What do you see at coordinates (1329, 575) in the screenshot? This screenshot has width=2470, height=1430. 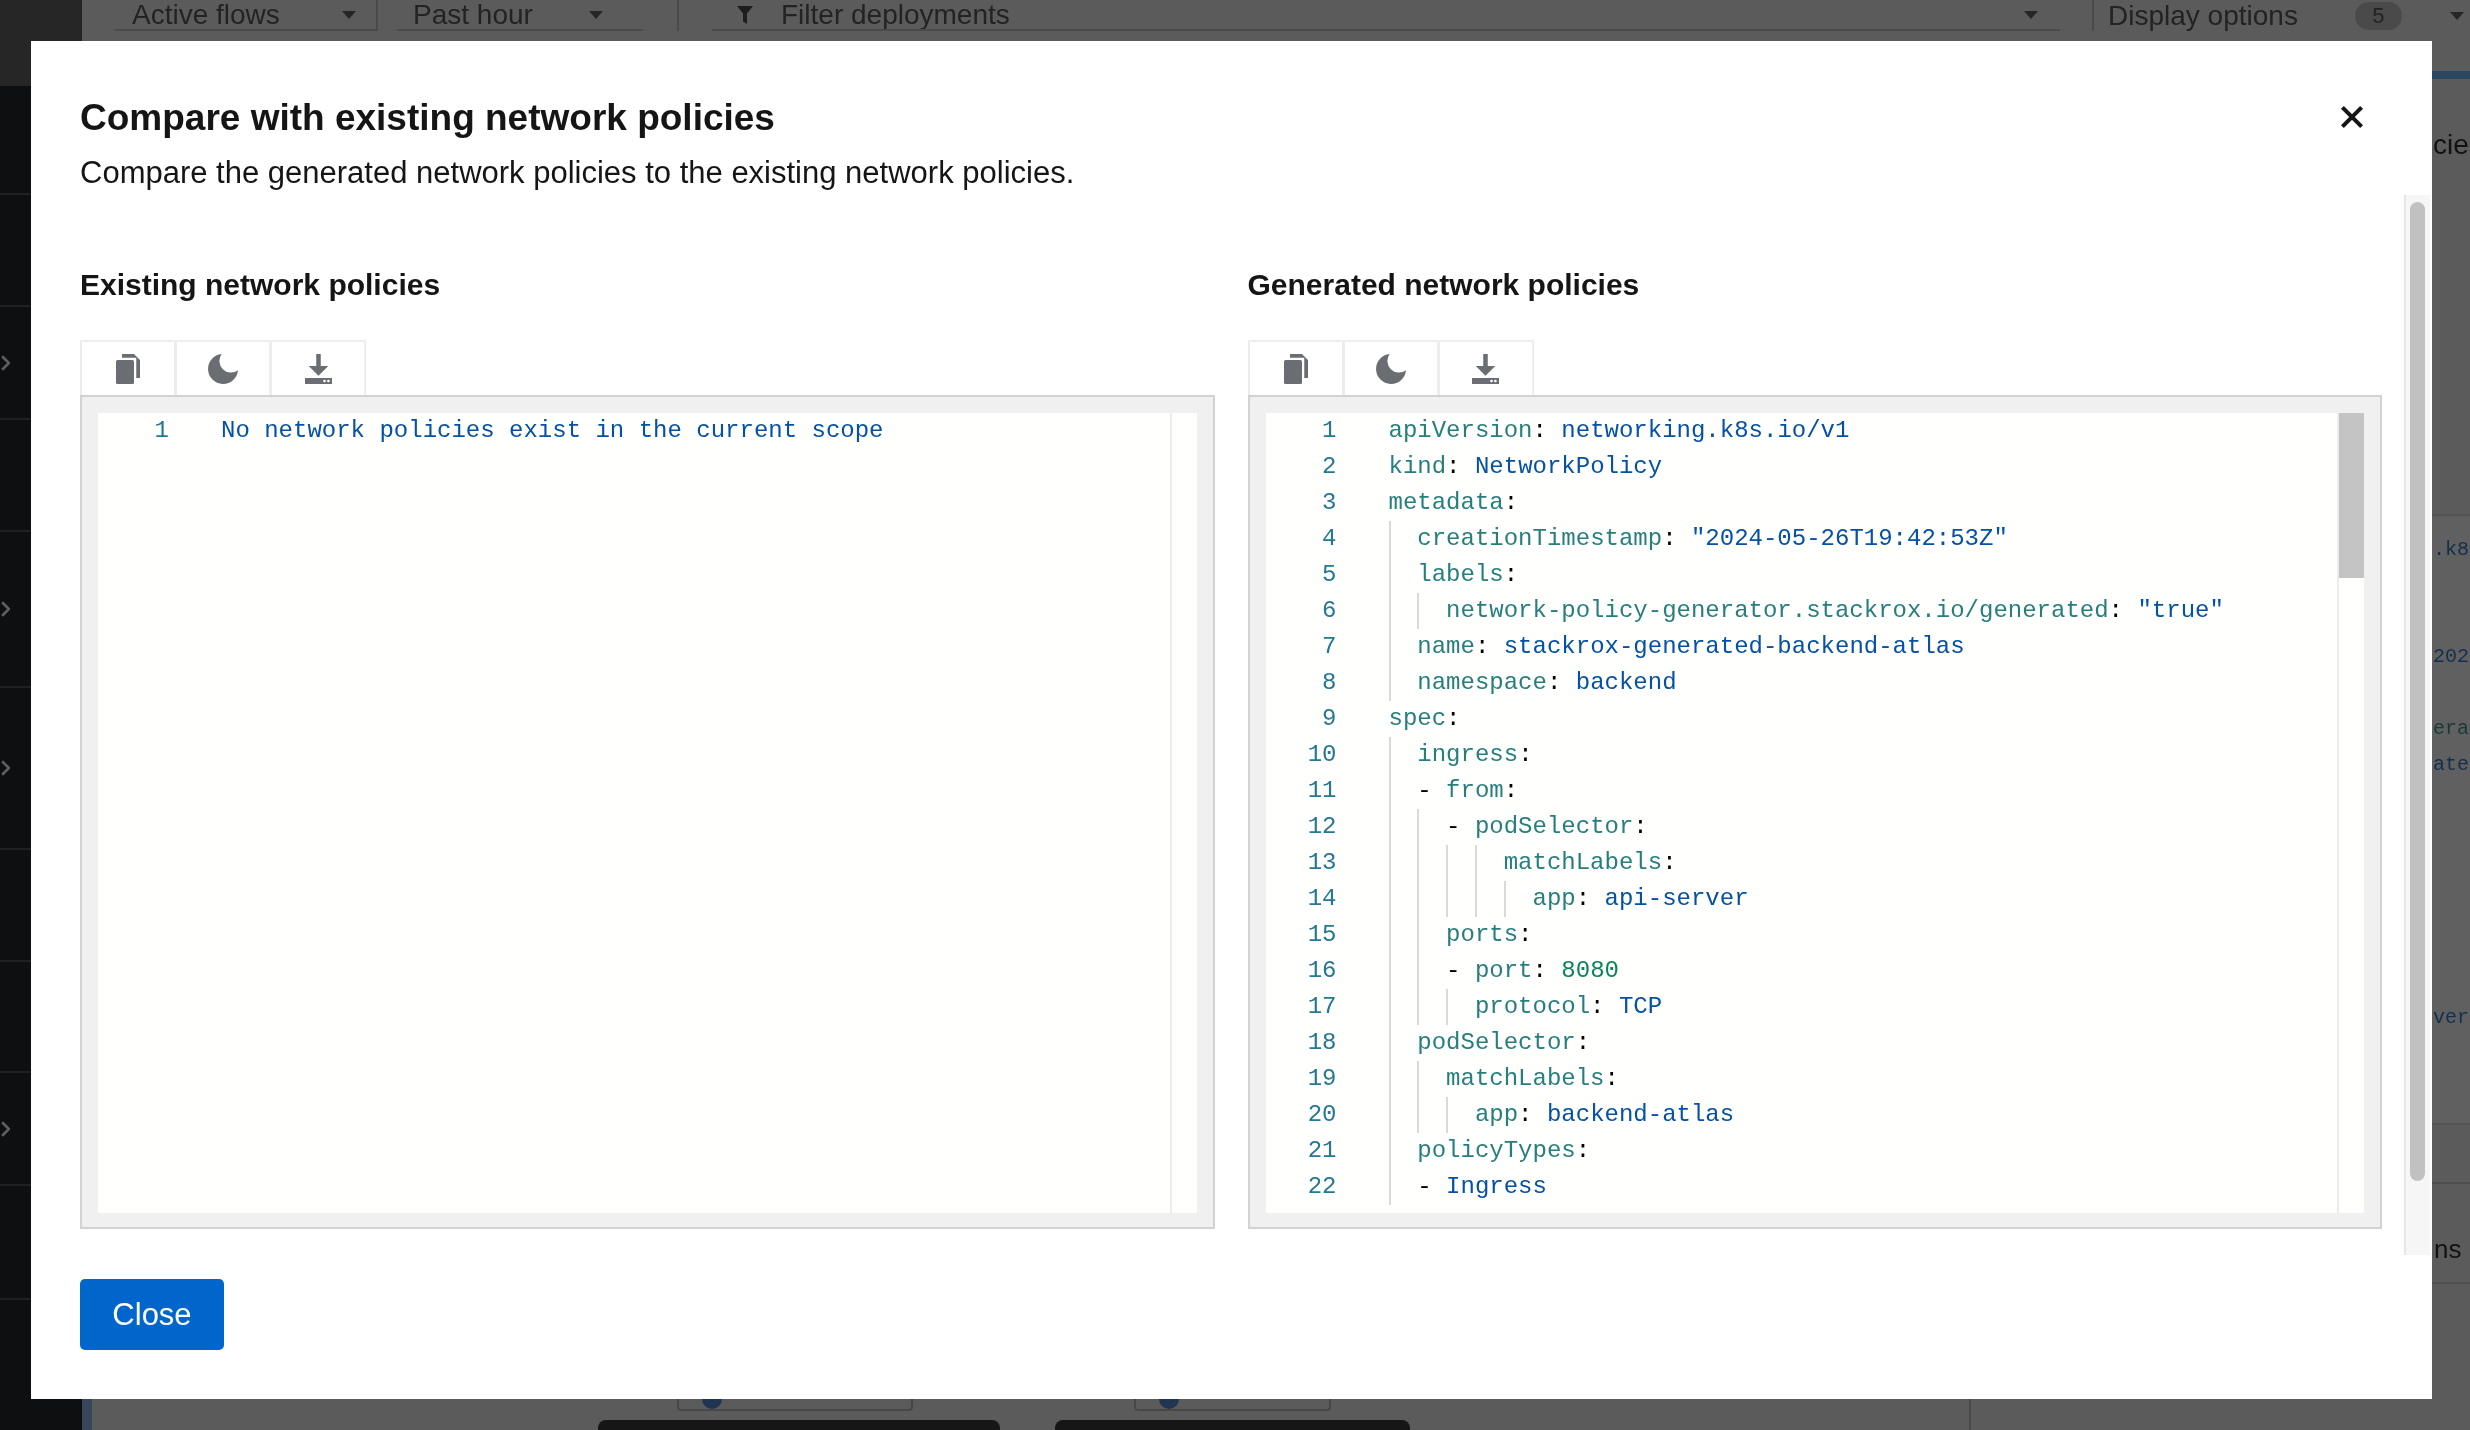 I see `line-number: 5` at bounding box center [1329, 575].